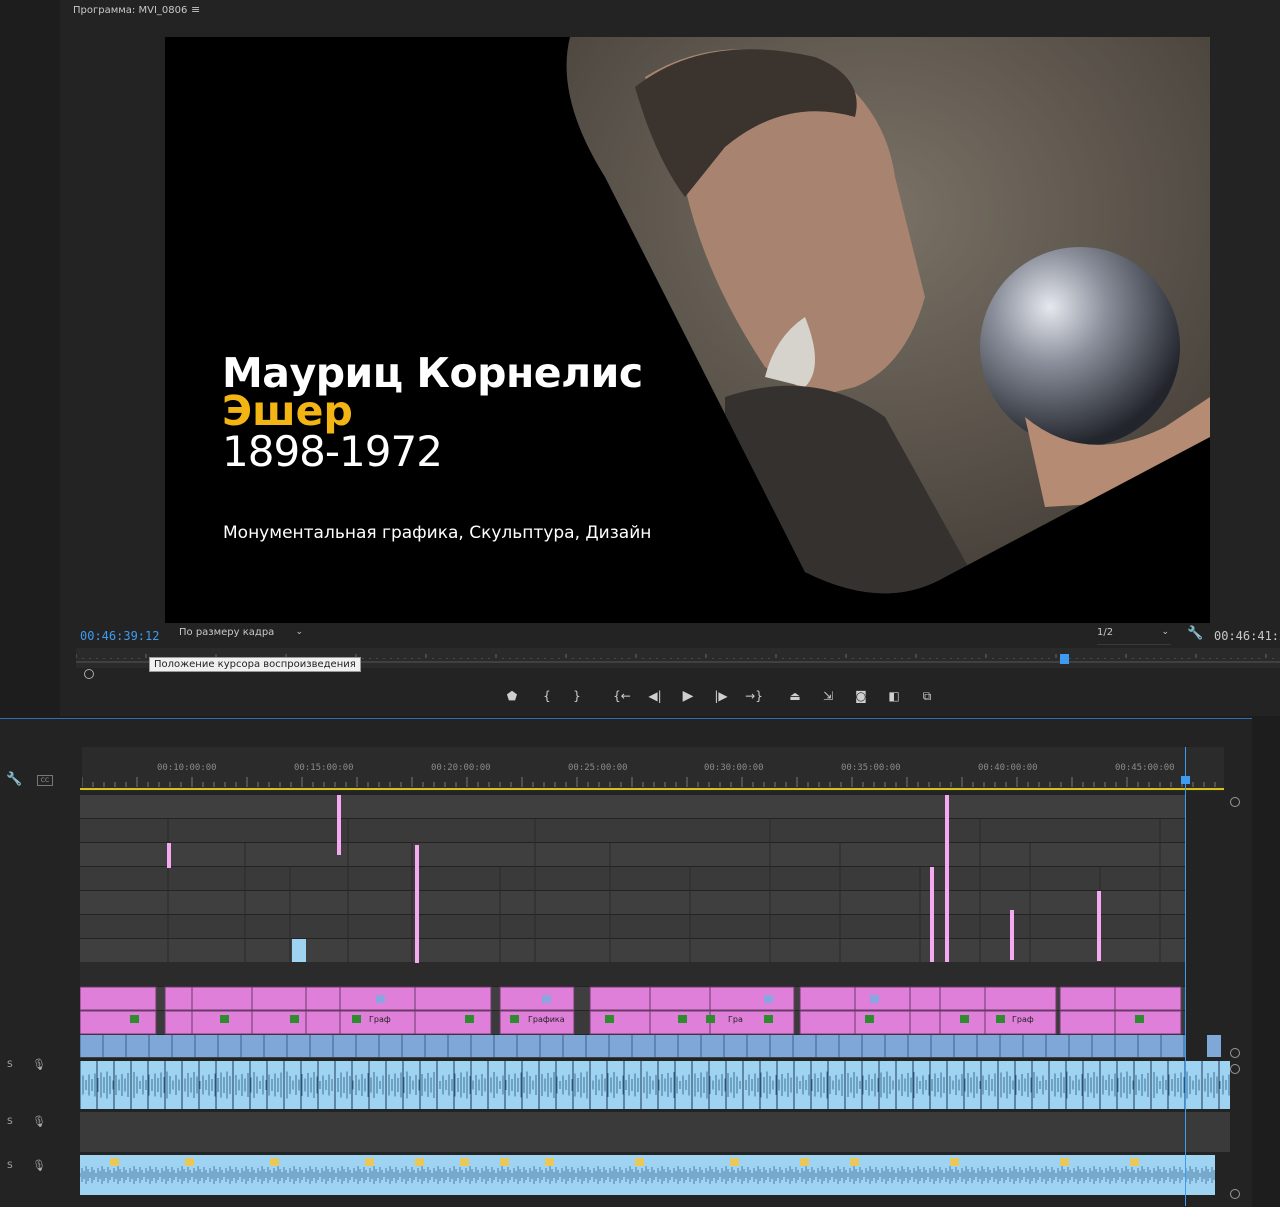  Describe the element at coordinates (1185, 976) in the screenshot. I see `timeline-playhead` at that location.